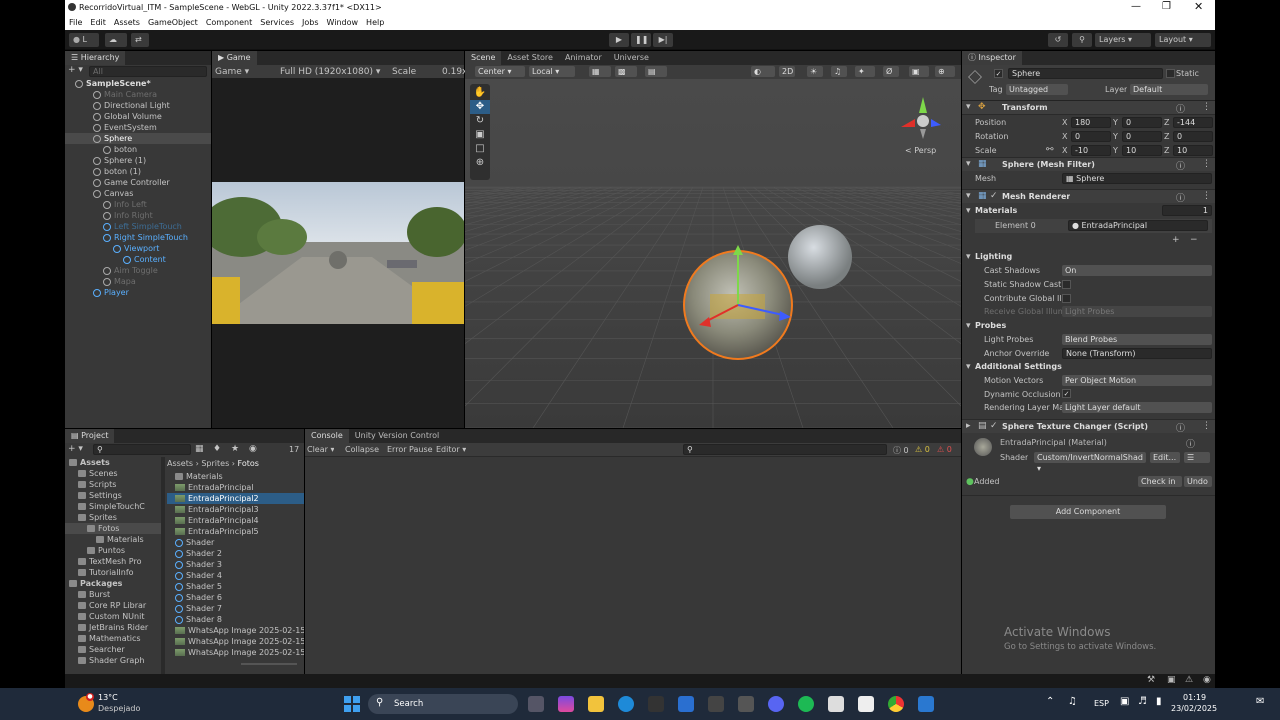 The height and width of the screenshot is (720, 1280). I want to click on label-filter-icon: ♦, so click(217, 449).